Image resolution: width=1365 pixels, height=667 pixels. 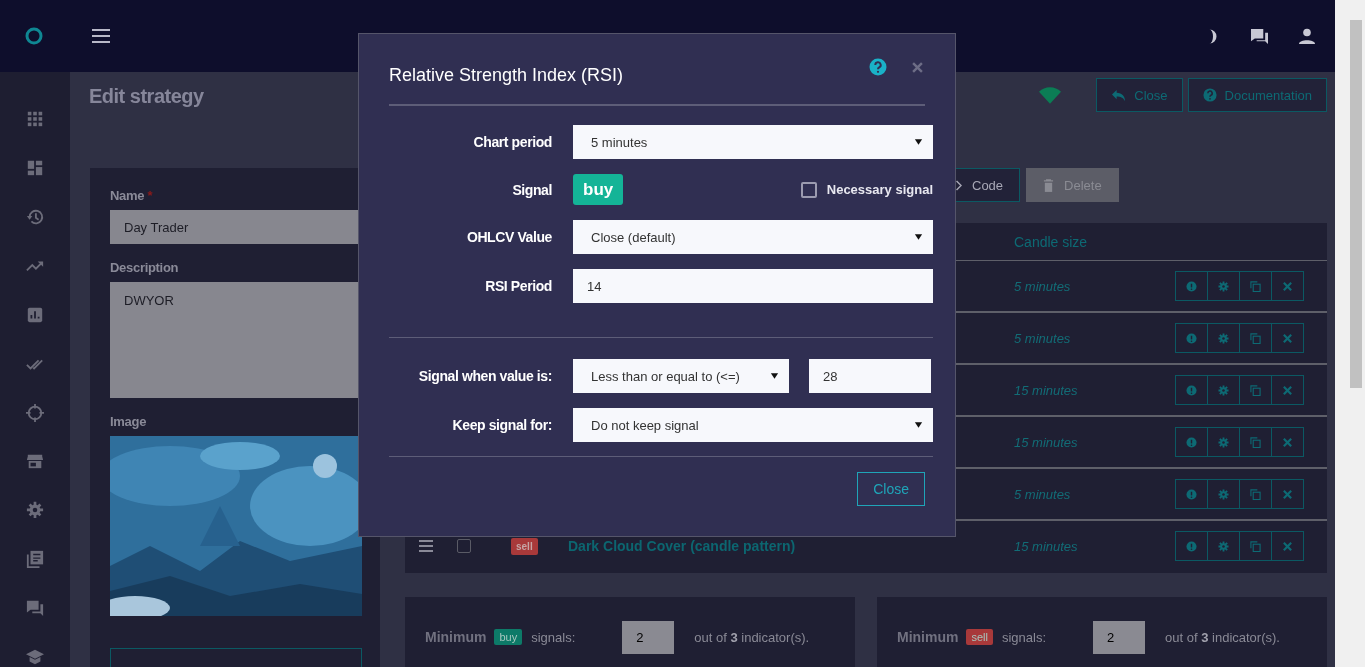 What do you see at coordinates (426, 546) in the screenshot?
I see `drag-handle-icon` at bounding box center [426, 546].